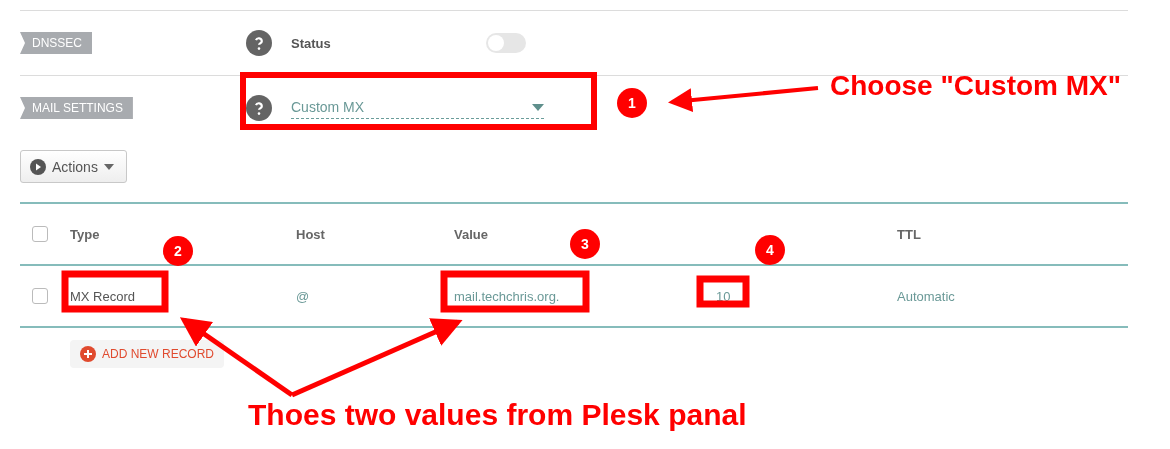  What do you see at coordinates (178, 251) in the screenshot?
I see `step-marker: 2` at bounding box center [178, 251].